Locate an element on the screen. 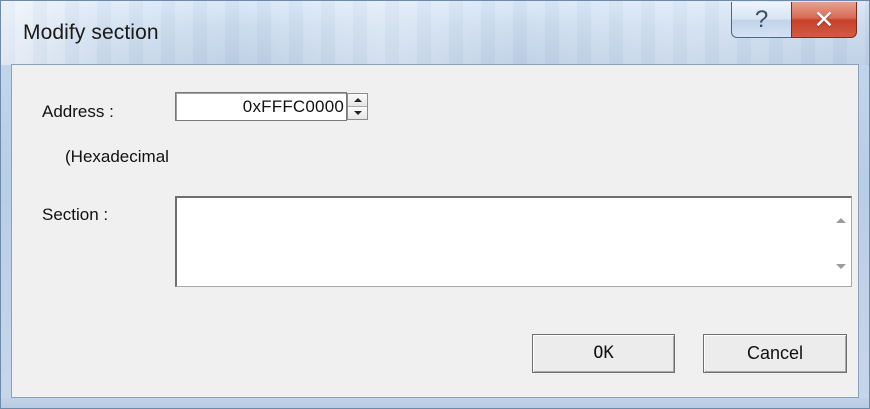 The width and height of the screenshot is (870, 409). window-title: Modify section is located at coordinates (91, 32).